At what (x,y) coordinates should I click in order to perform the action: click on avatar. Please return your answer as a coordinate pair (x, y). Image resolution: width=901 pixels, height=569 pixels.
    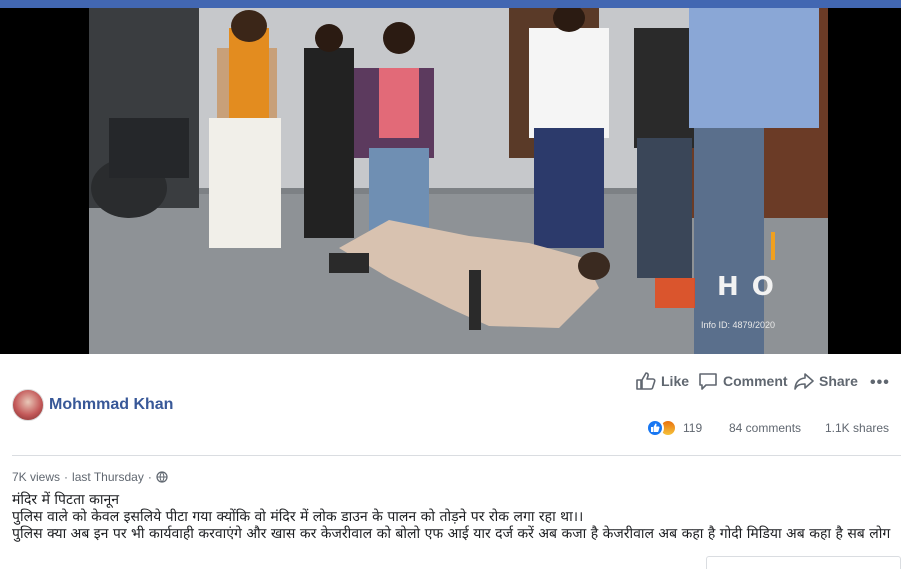
    Looking at the image, I should click on (28, 405).